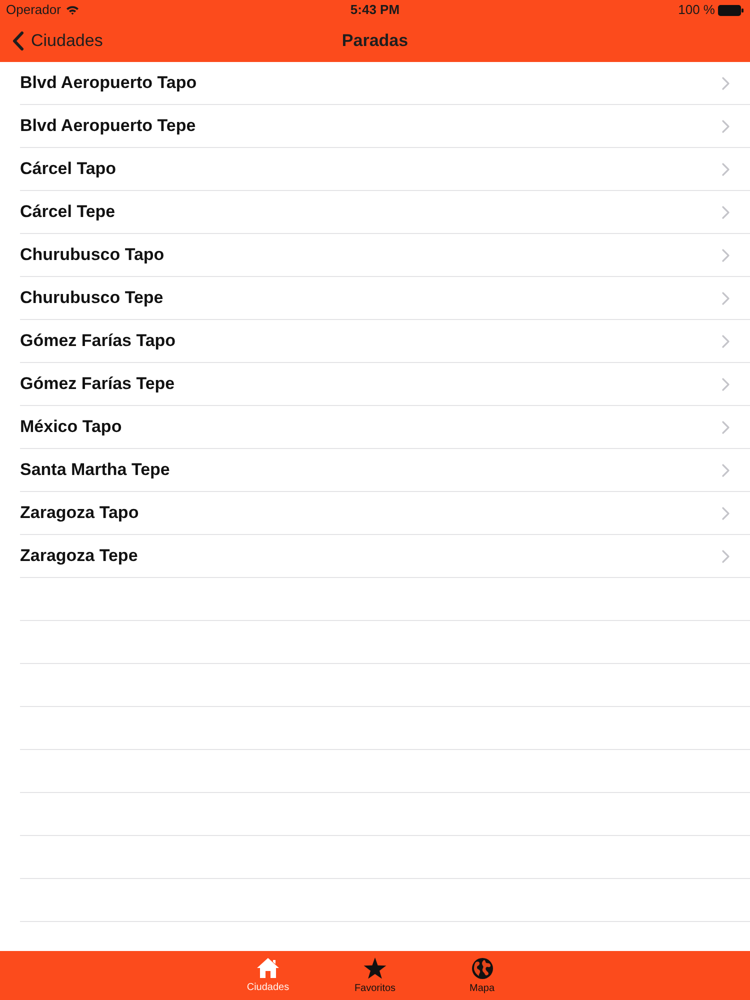 The image size is (750, 1000). I want to click on stop-list-item: Blvd Aeropuerto Tapo, so click(385, 83).